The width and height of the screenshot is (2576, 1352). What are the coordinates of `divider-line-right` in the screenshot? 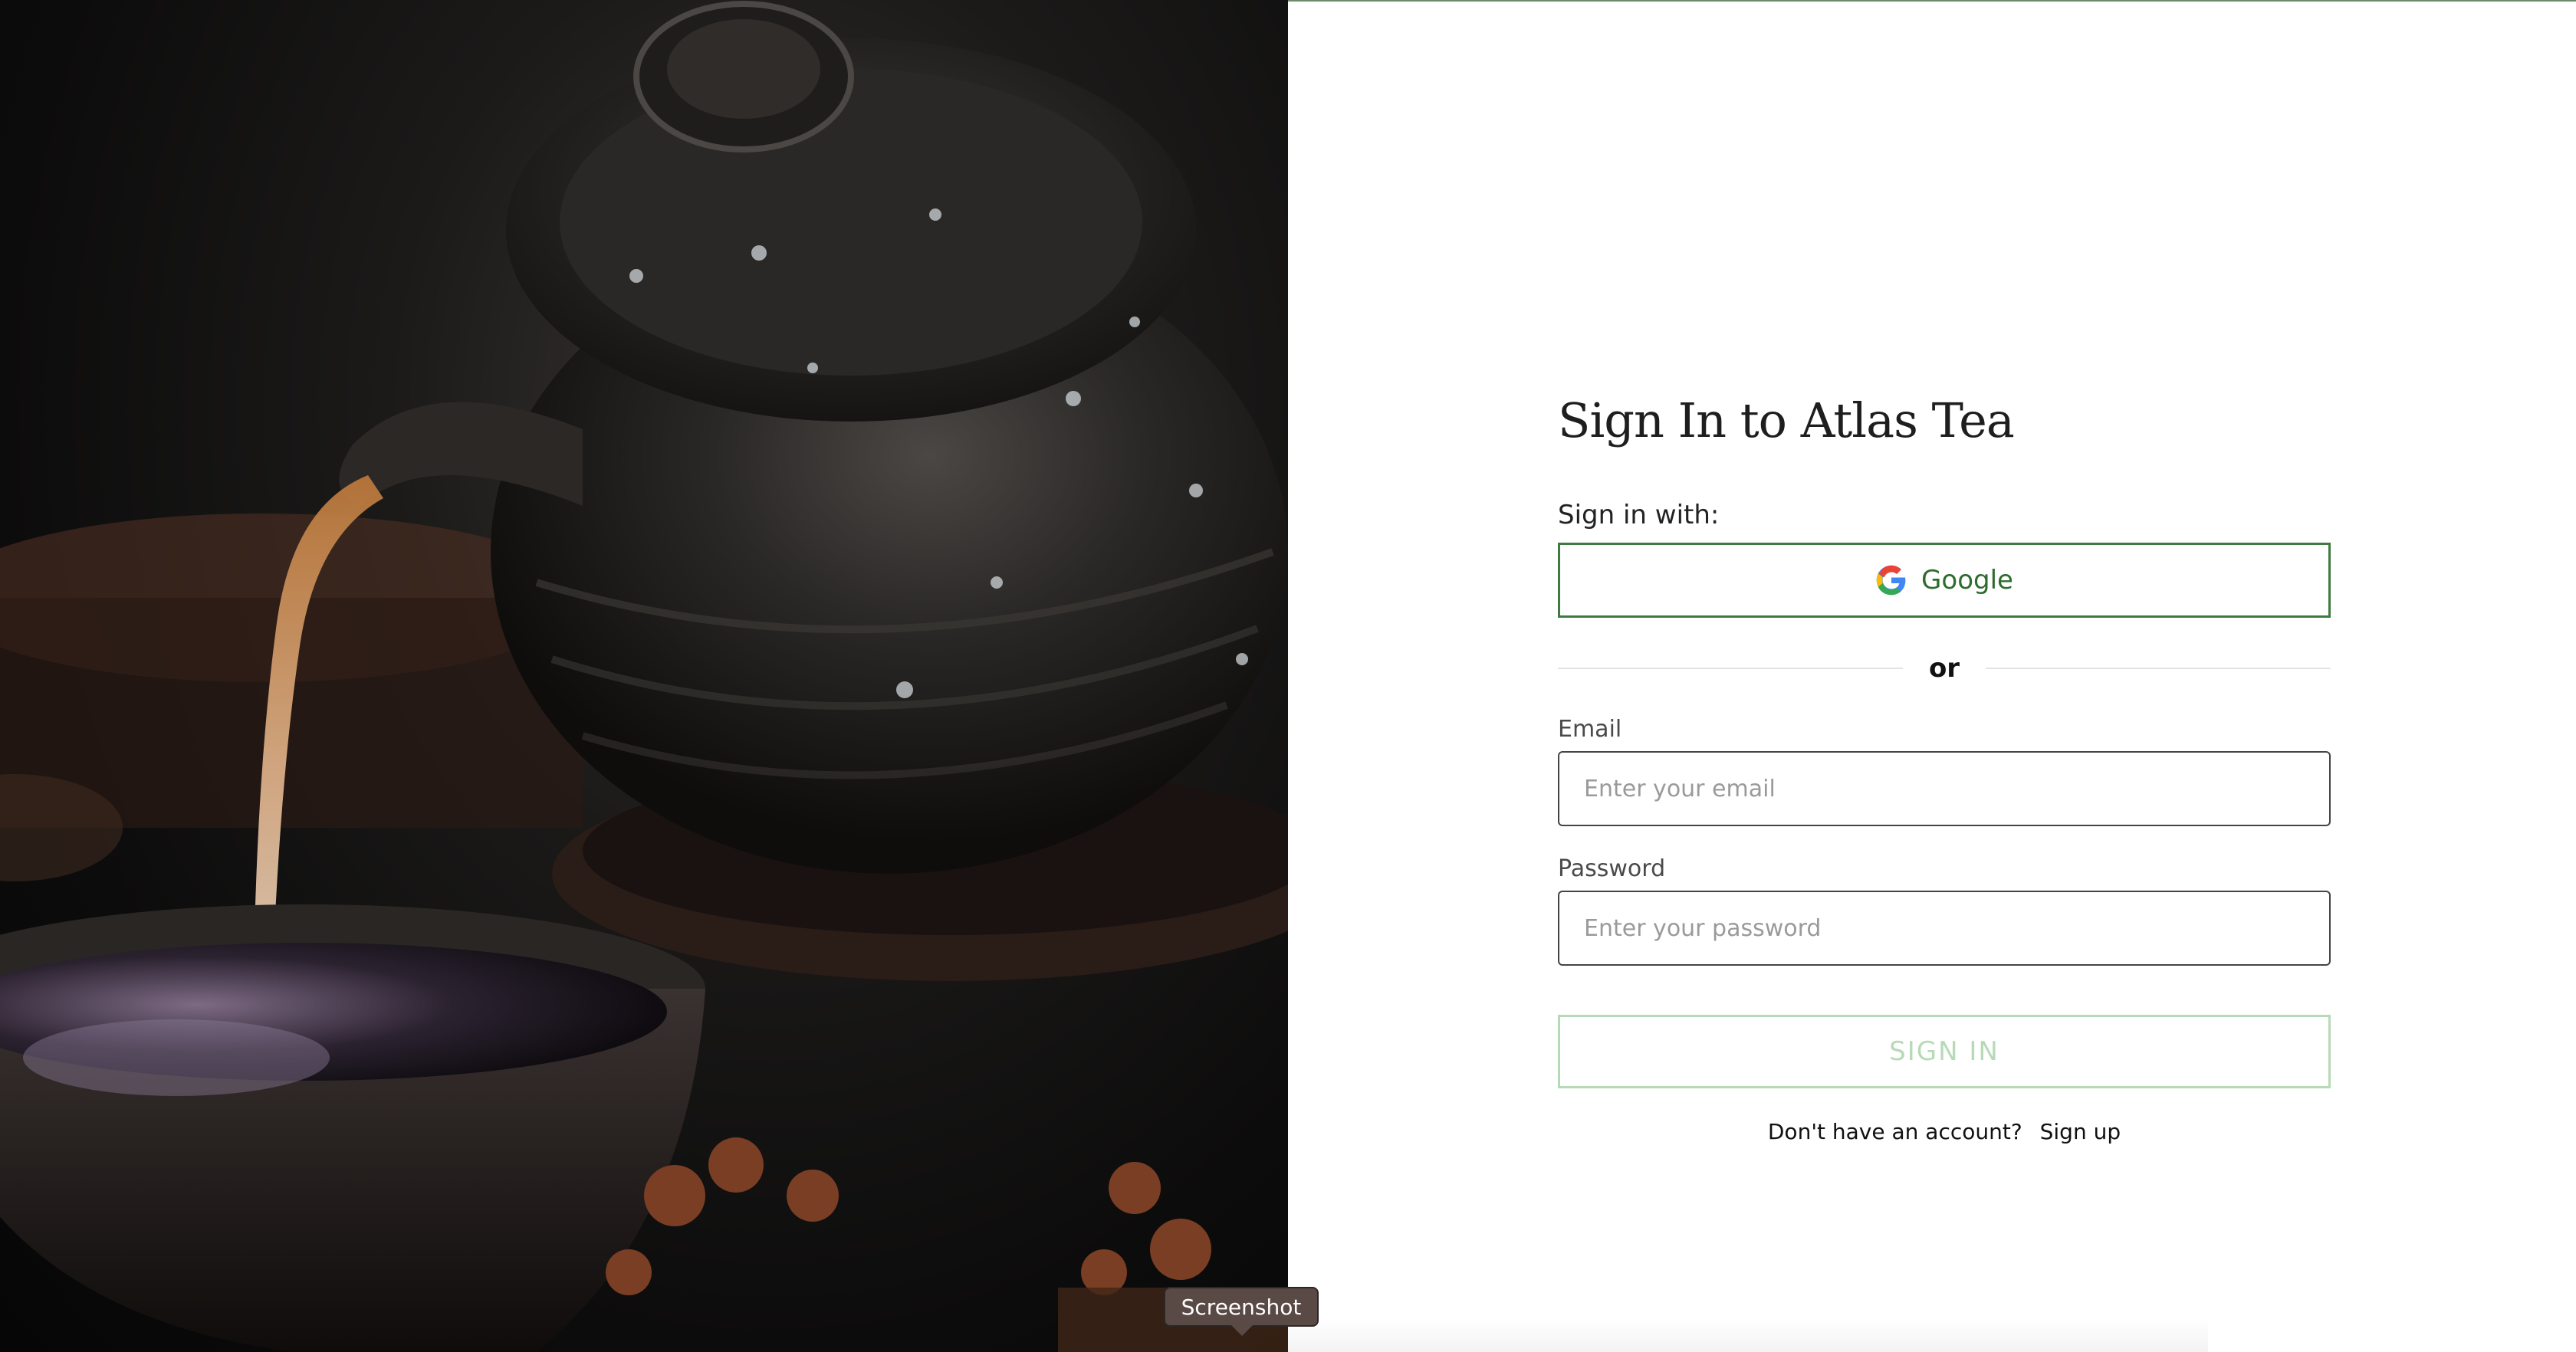 It's located at (2158, 668).